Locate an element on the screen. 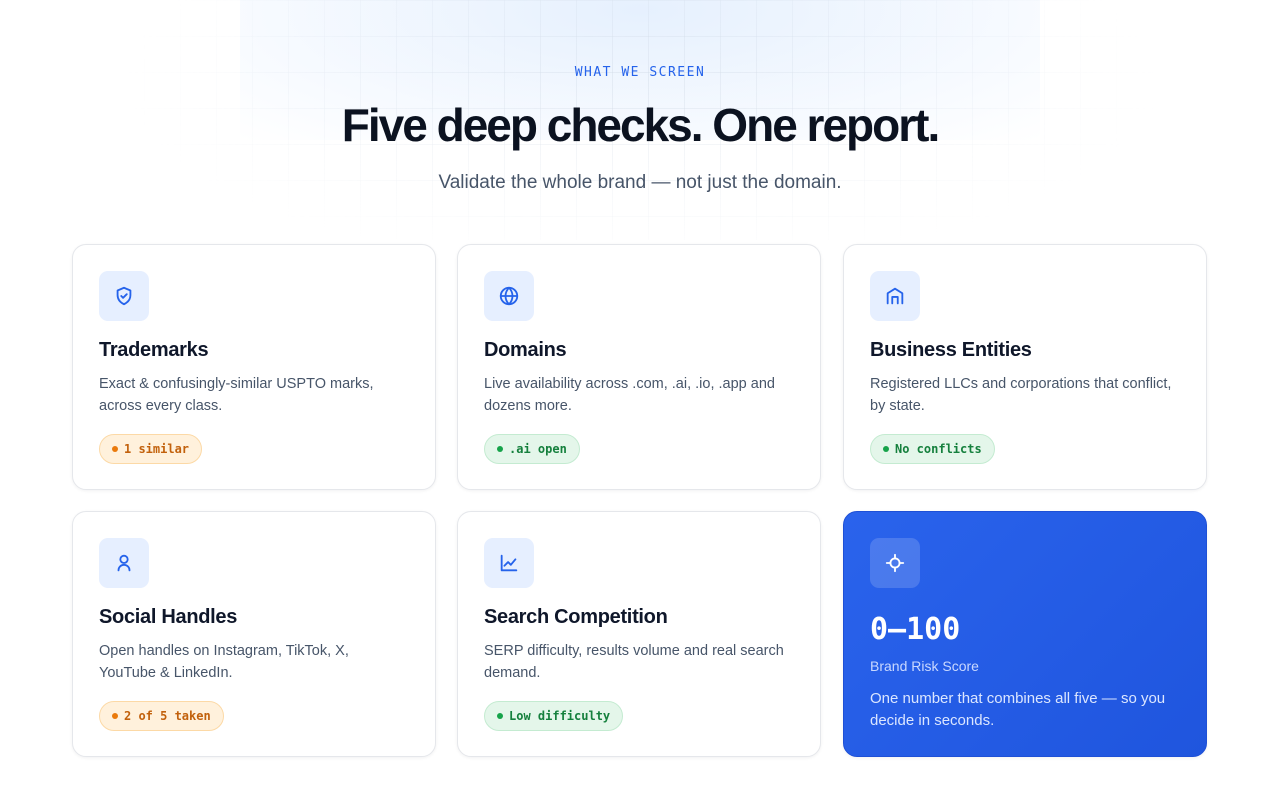 The height and width of the screenshot is (800, 1280). status-badge: .ai open is located at coordinates (532, 449).